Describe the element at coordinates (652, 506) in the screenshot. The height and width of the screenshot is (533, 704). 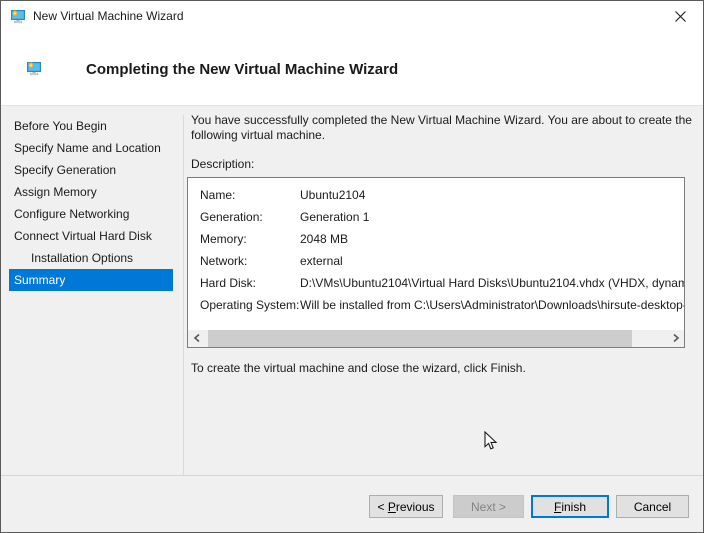
I see `cancel-button: Cancel` at that location.